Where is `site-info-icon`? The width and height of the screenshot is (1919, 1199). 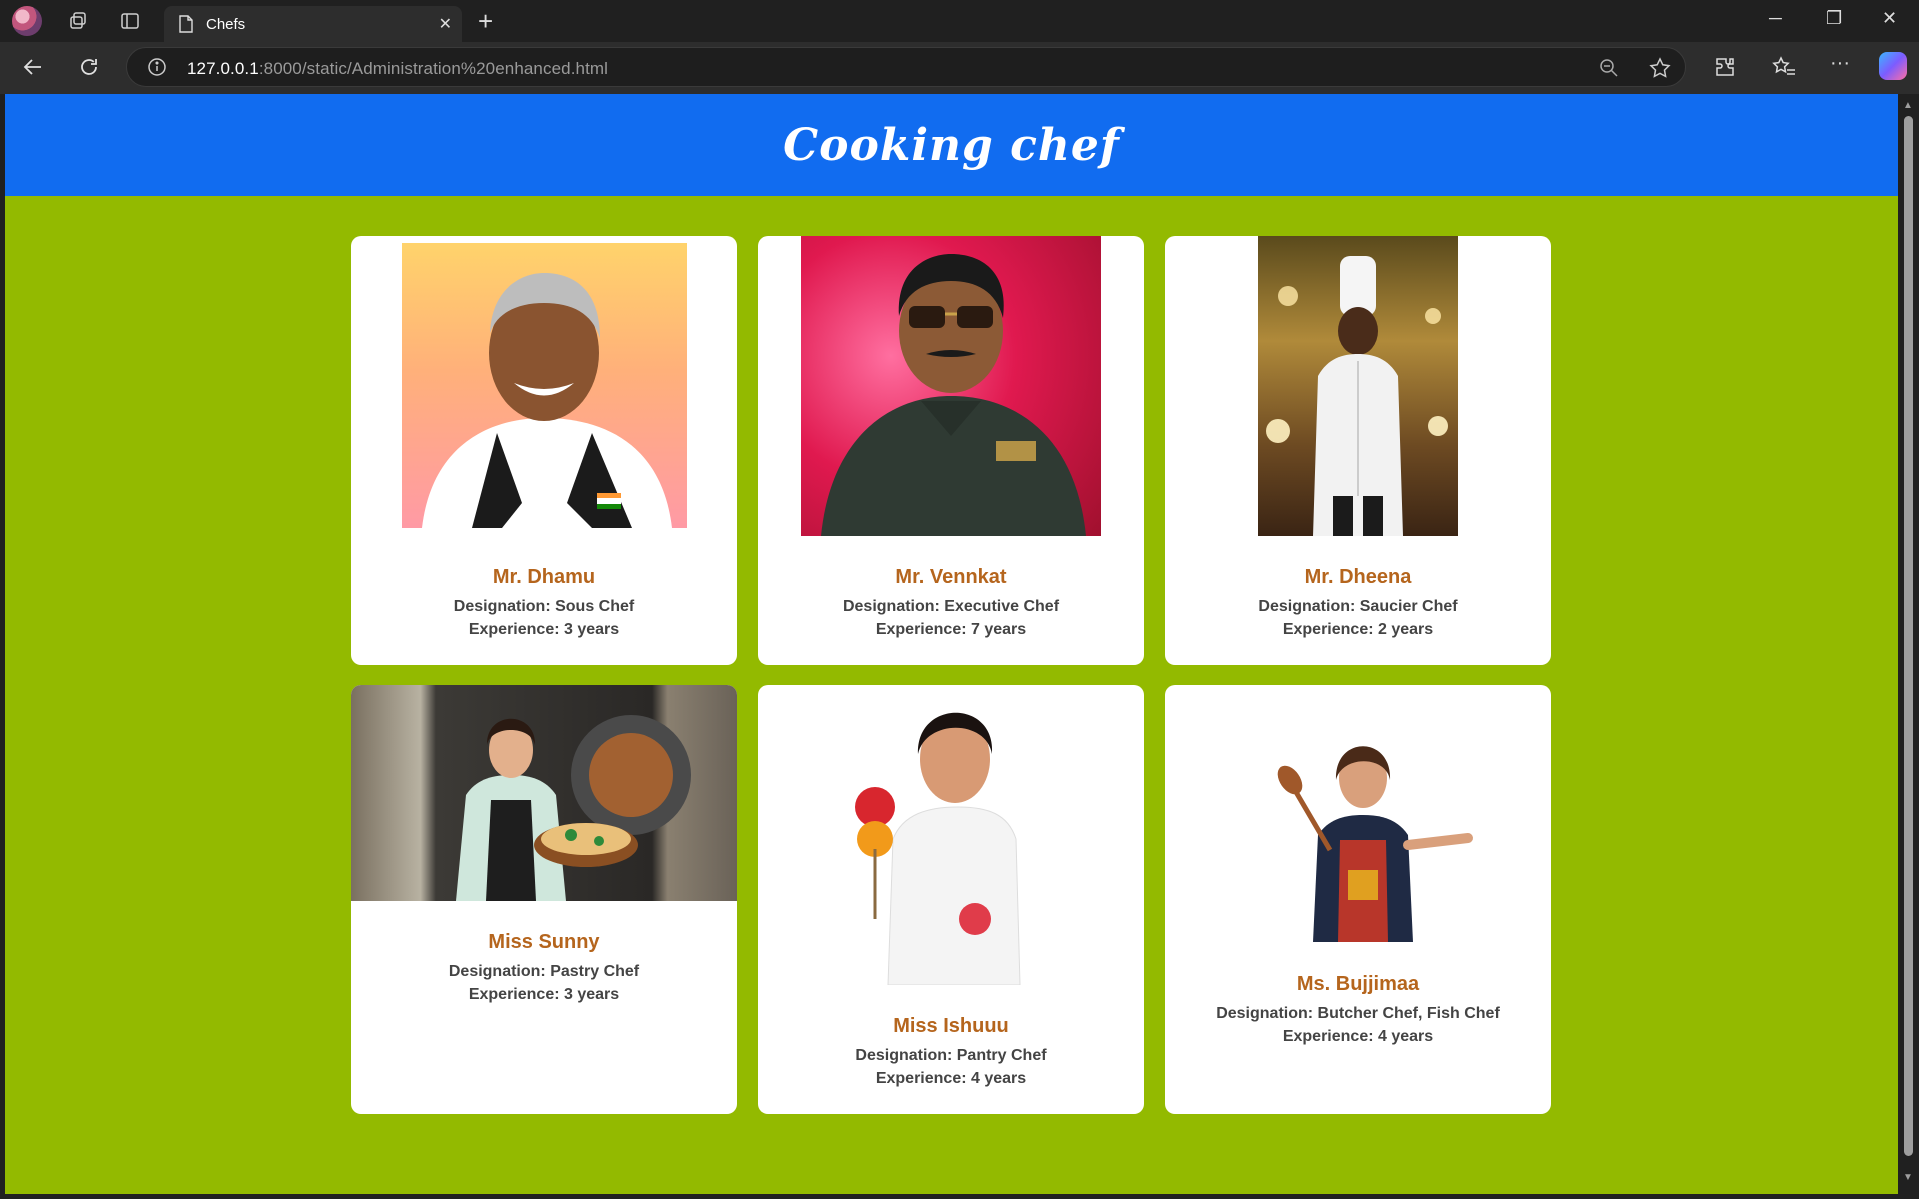 site-info-icon is located at coordinates (157, 69).